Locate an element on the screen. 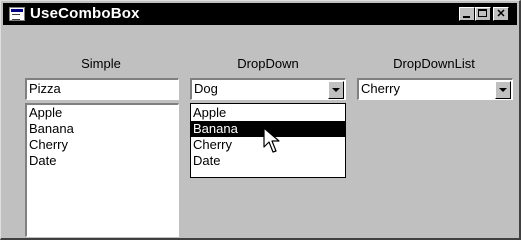 The height and width of the screenshot is (240, 521). dropdown-combobox-input: Dog is located at coordinates (206, 88).